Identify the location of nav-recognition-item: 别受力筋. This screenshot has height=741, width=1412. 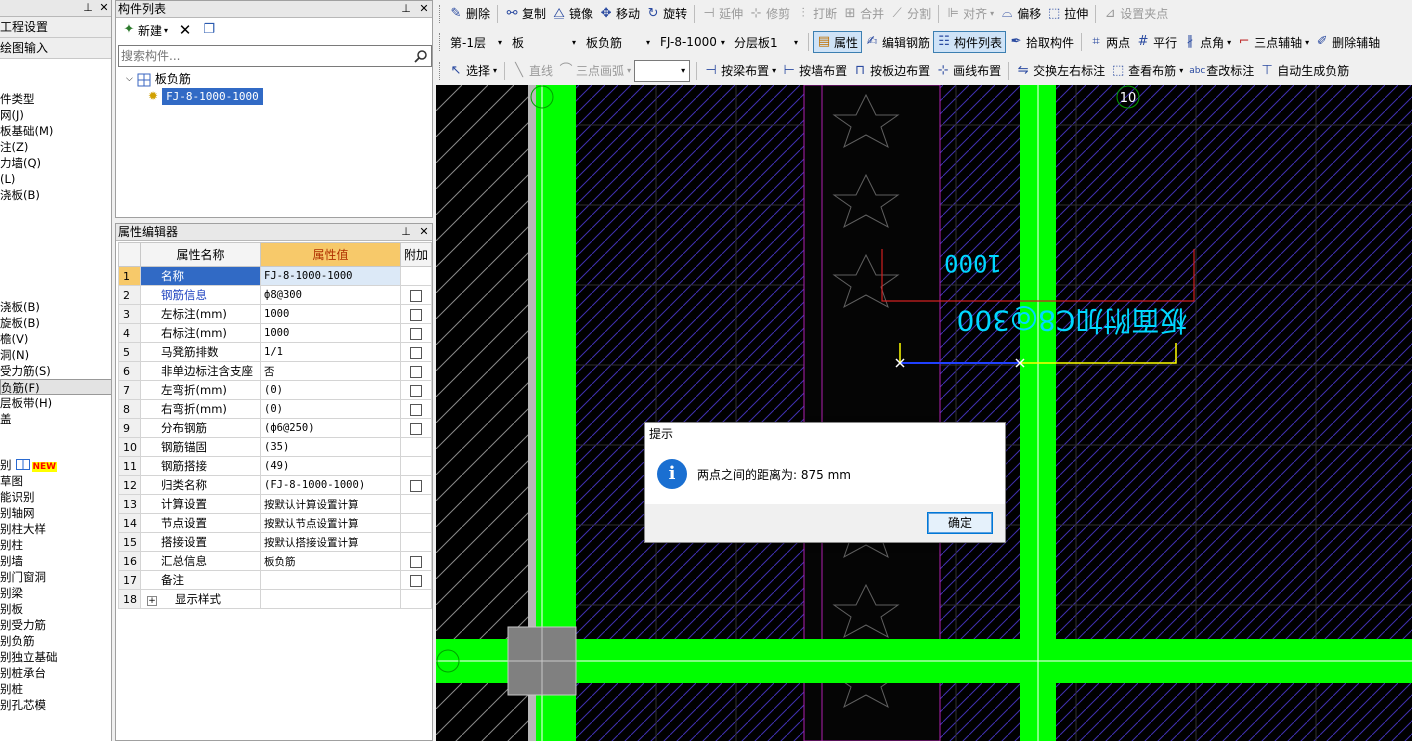
(55, 625).